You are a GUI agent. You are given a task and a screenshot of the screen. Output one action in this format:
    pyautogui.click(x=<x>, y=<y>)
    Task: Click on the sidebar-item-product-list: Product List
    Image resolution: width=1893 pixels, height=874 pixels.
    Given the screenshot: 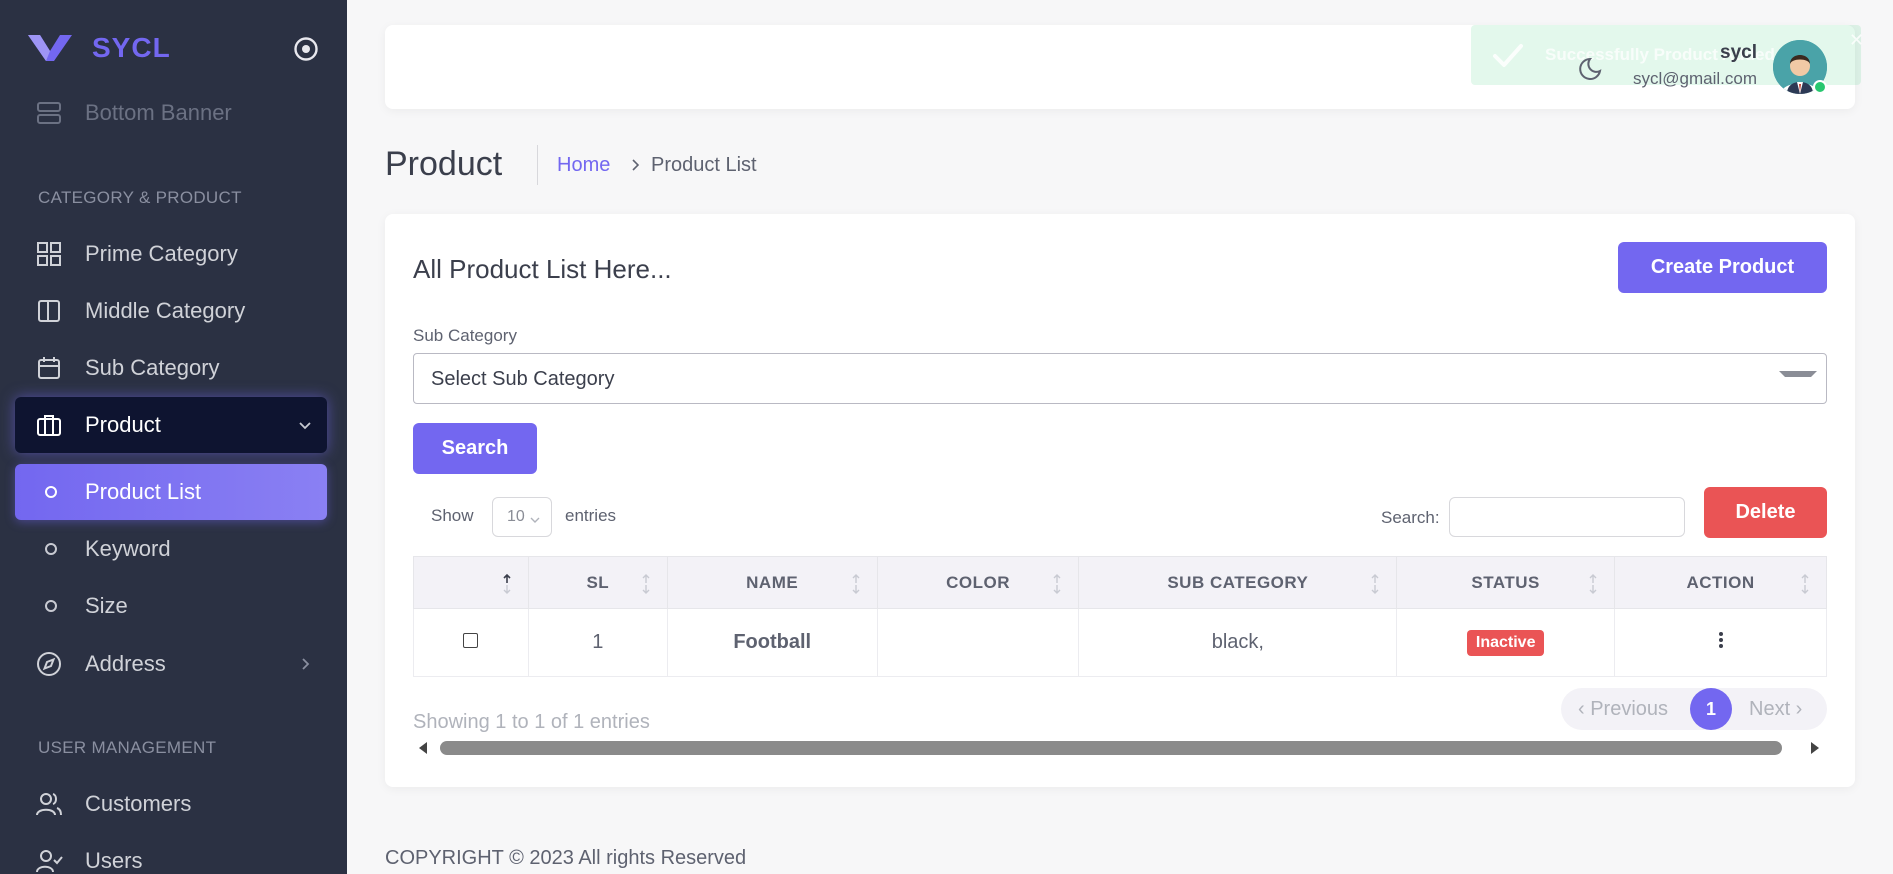 What is the action you would take?
    pyautogui.click(x=171, y=492)
    